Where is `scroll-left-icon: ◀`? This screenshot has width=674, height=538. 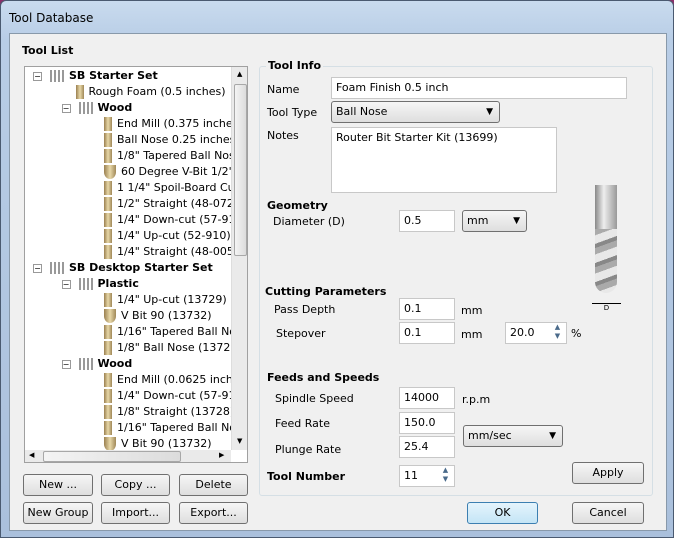
scroll-left-icon: ◀ is located at coordinates (31, 455).